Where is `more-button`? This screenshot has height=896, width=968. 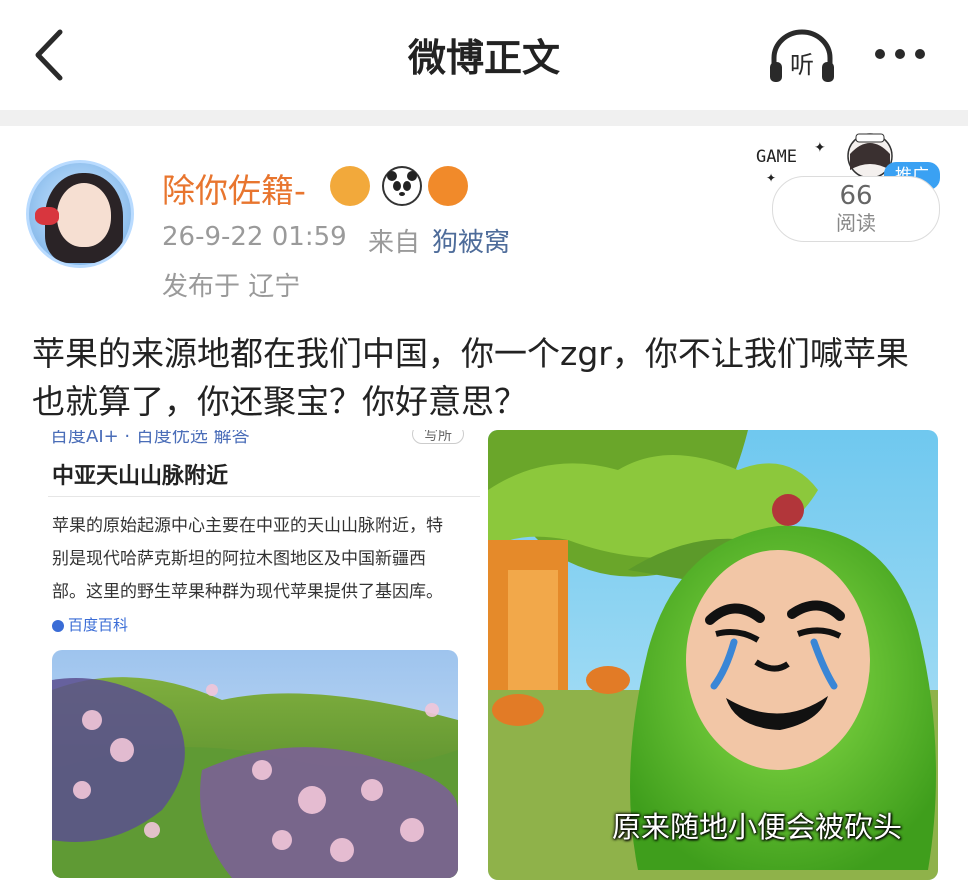
more-button is located at coordinates (900, 54).